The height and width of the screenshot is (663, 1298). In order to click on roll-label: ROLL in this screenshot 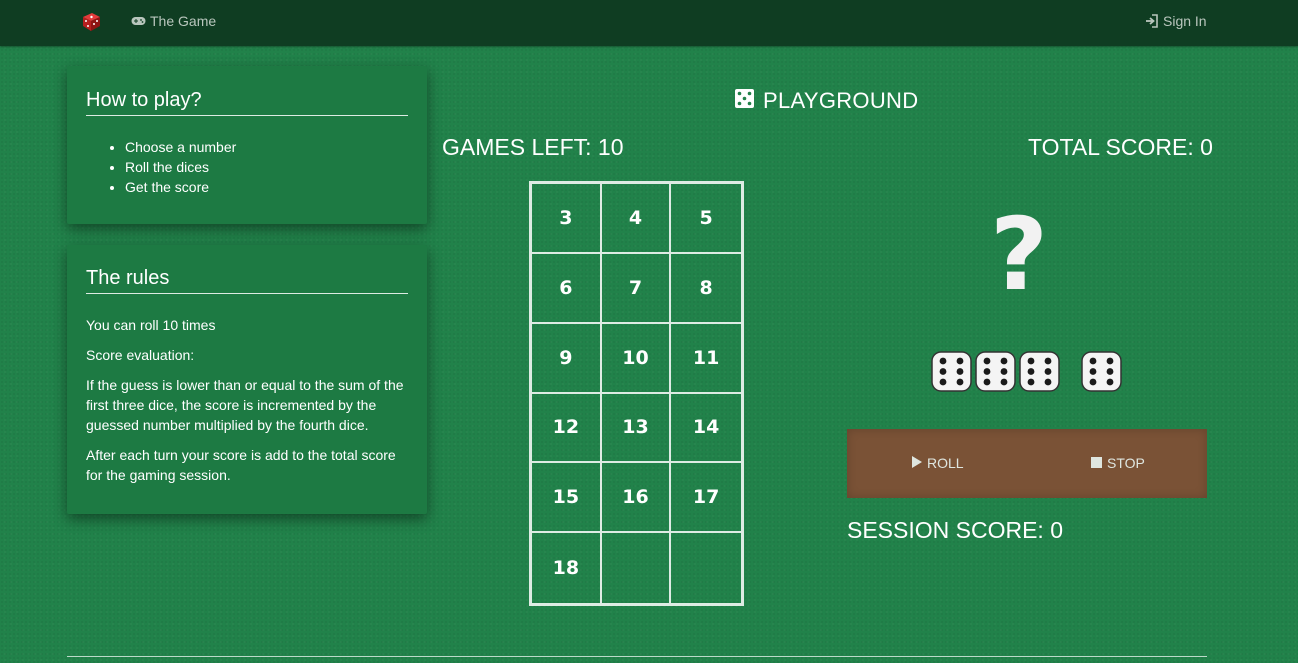, I will do `click(945, 463)`.